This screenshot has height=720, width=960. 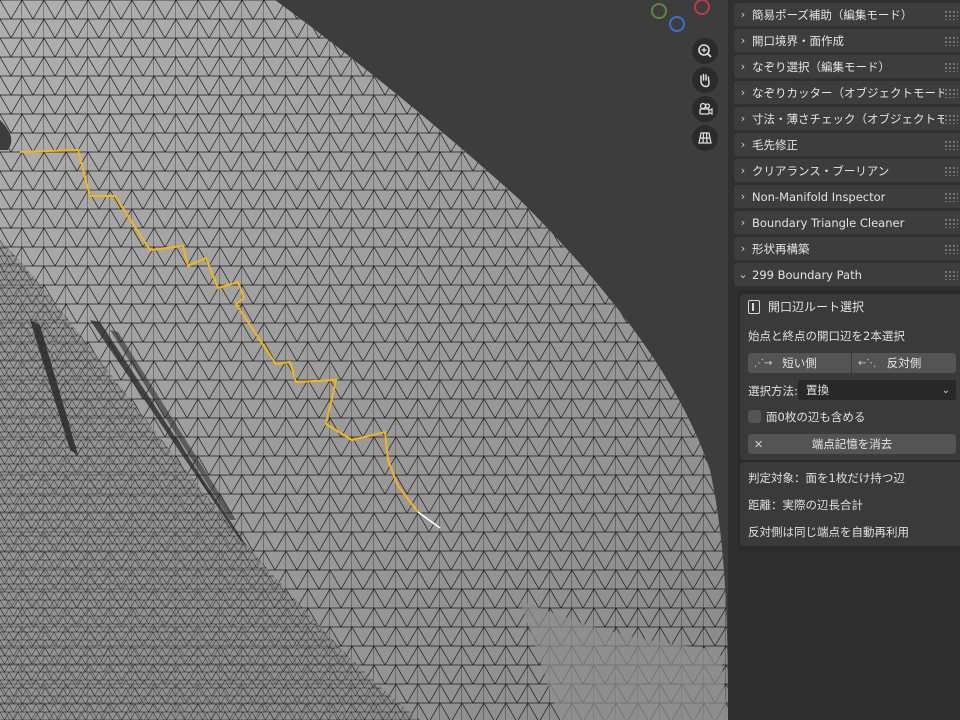 I want to click on panel-header-boundary-cleaner: › Boundary Triangle Cleaner, so click(x=847, y=222).